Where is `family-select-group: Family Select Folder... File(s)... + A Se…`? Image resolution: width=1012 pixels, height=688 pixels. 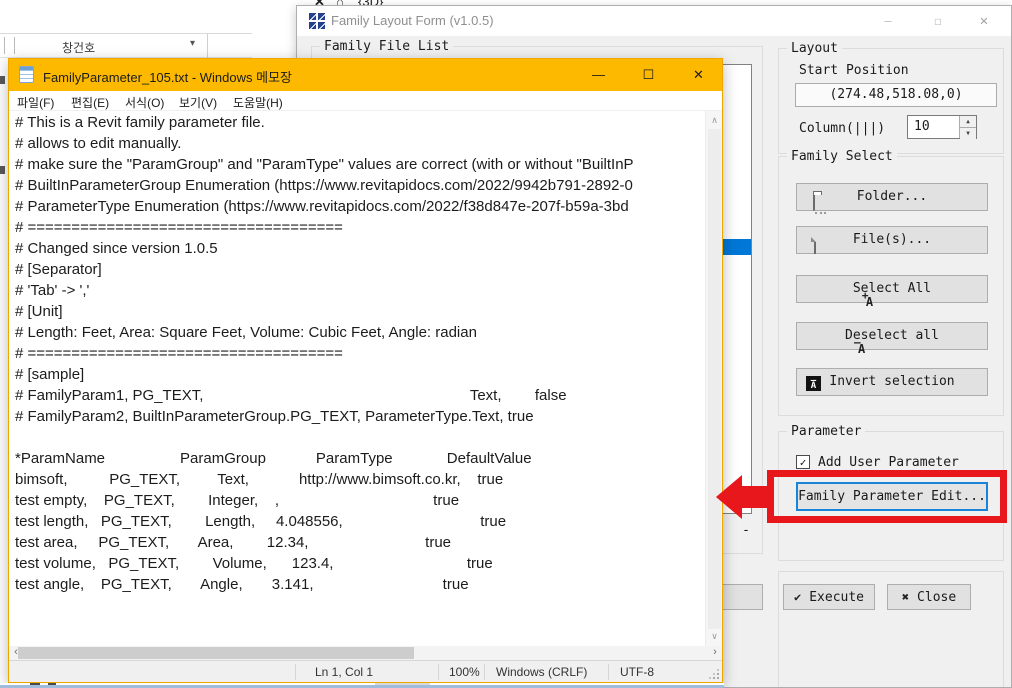 family-select-group: Family Select Folder... File(s)... + A Se… is located at coordinates (891, 282).